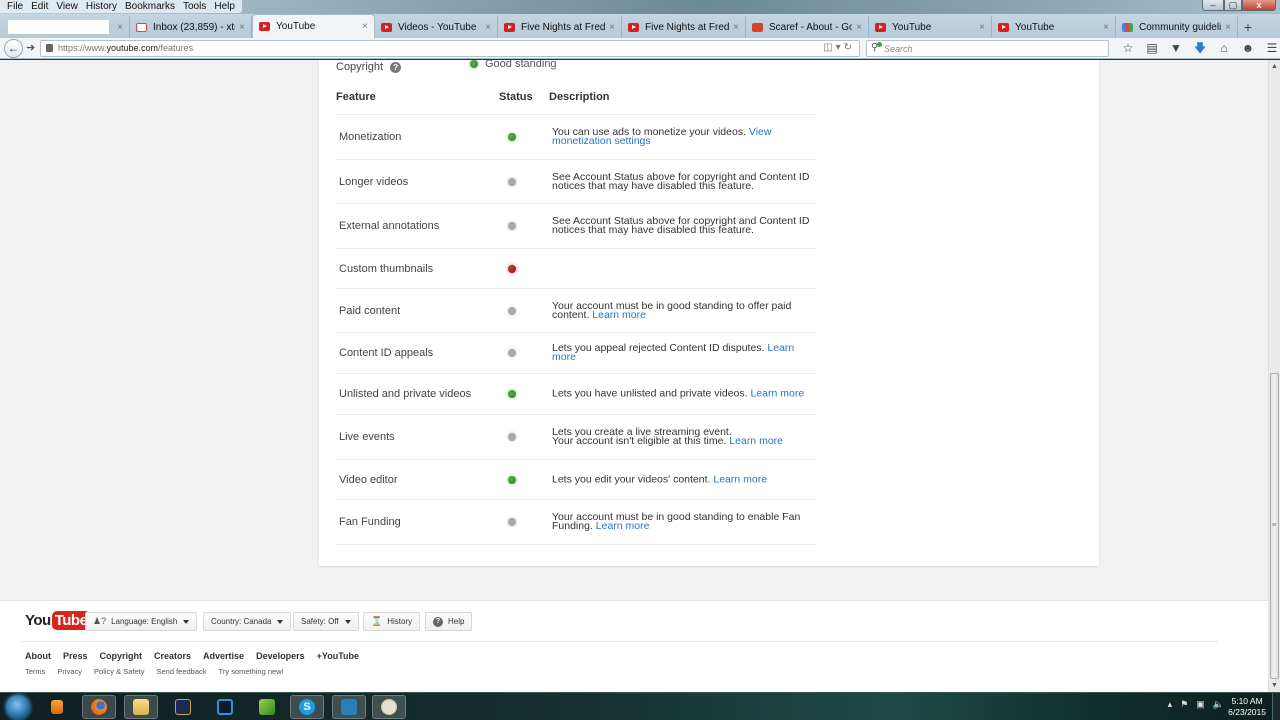 The width and height of the screenshot is (1280, 720). I want to click on footer-link-developers: Developers, so click(280, 656).